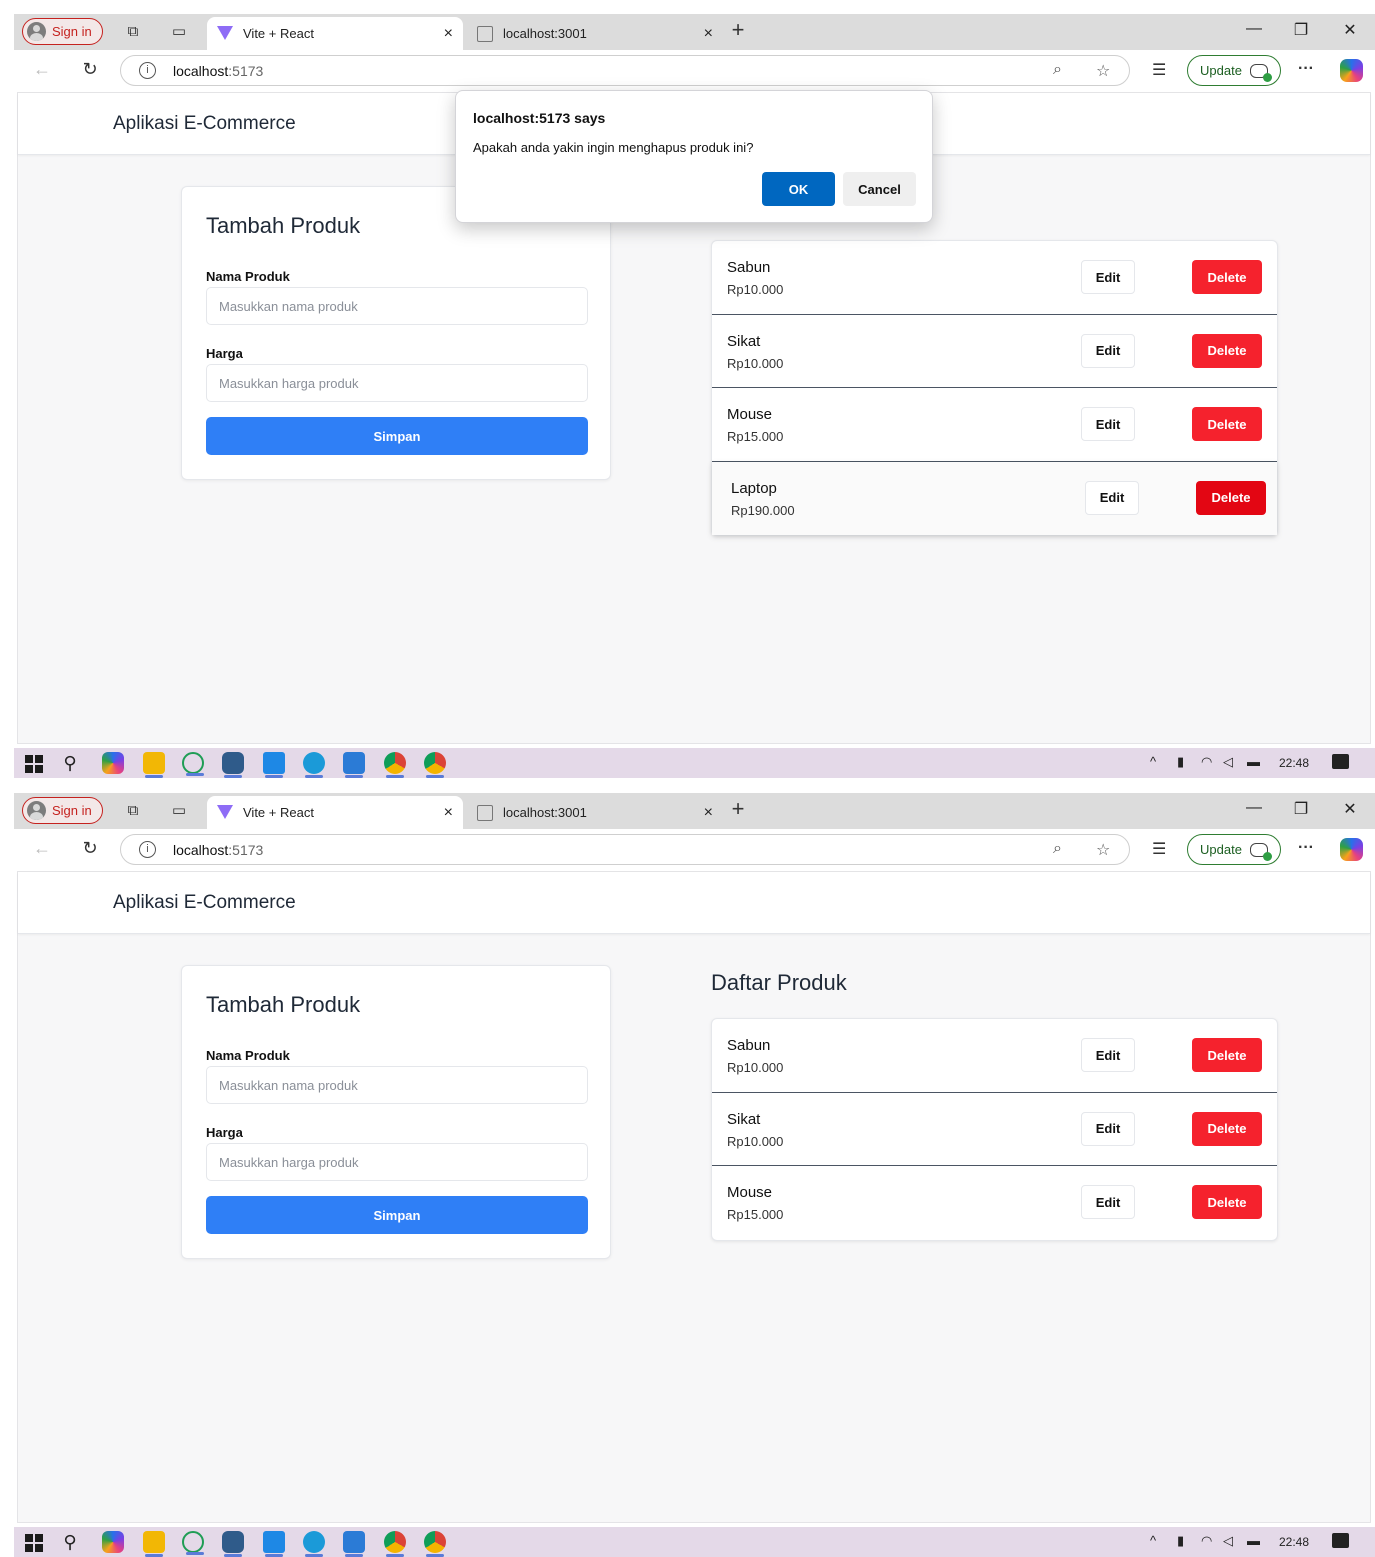 Image resolution: width=1375 pixels, height=1557 pixels. I want to click on cancel-button: Cancel, so click(879, 189).